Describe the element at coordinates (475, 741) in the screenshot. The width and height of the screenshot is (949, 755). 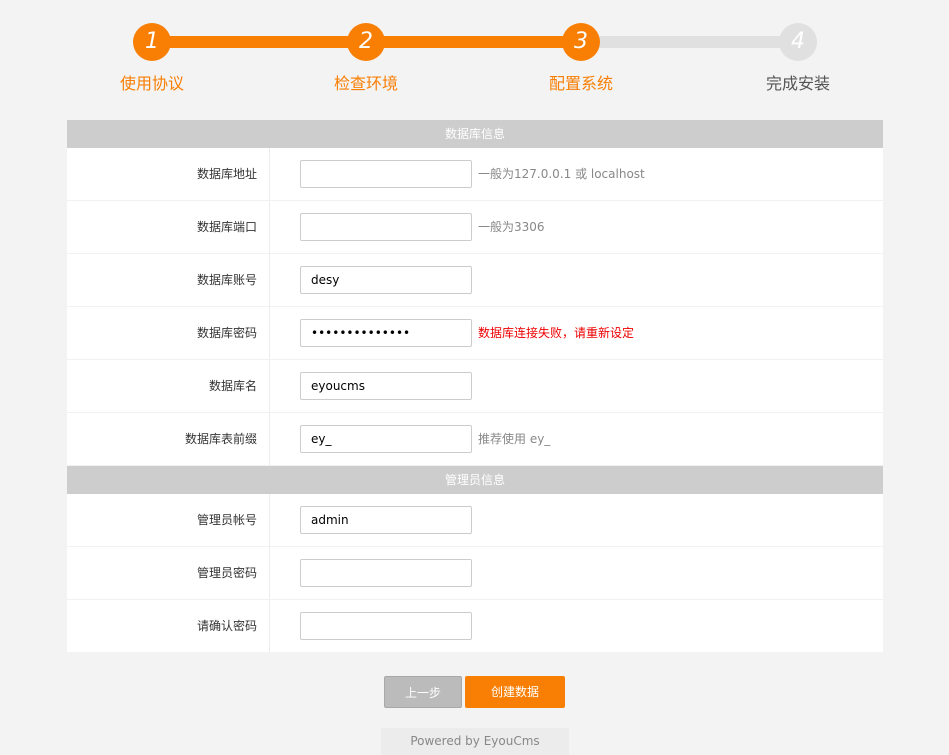
I see `powered-by-footer: Powered by EyouCms` at that location.